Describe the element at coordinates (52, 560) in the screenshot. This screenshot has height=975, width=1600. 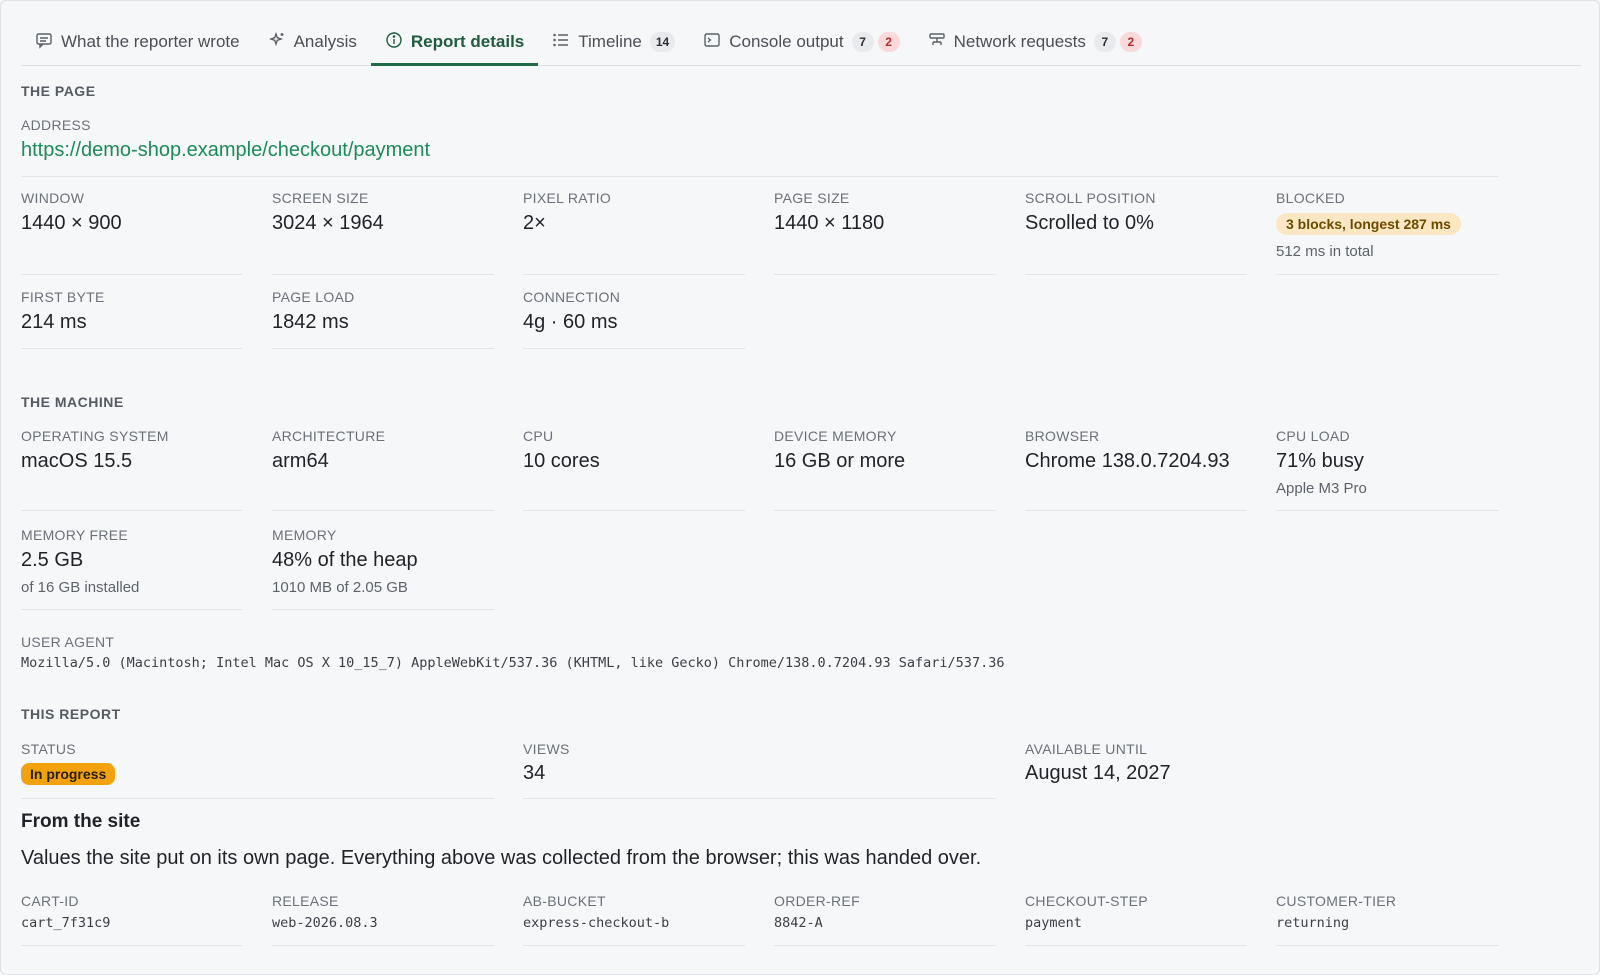
I see `memory-free-value: 2.5 GB` at that location.